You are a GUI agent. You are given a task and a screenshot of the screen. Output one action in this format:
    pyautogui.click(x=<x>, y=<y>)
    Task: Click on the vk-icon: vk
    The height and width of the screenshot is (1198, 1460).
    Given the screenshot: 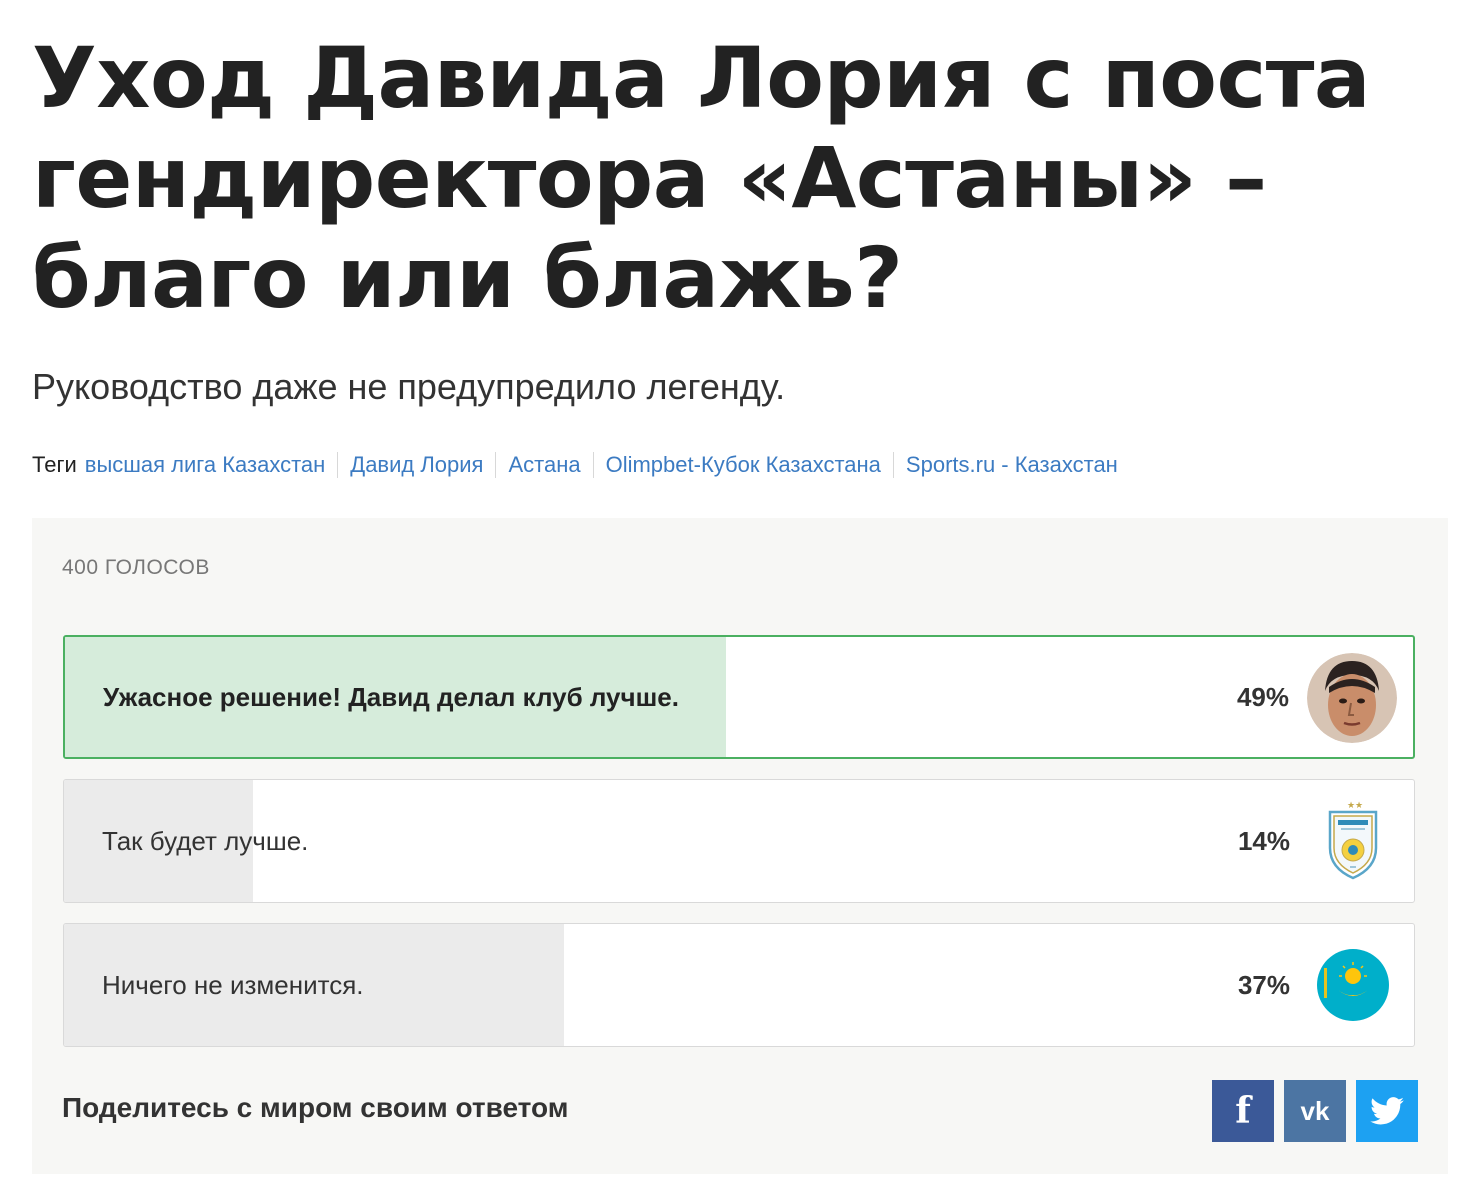 What is the action you would take?
    pyautogui.click(x=1315, y=1110)
    